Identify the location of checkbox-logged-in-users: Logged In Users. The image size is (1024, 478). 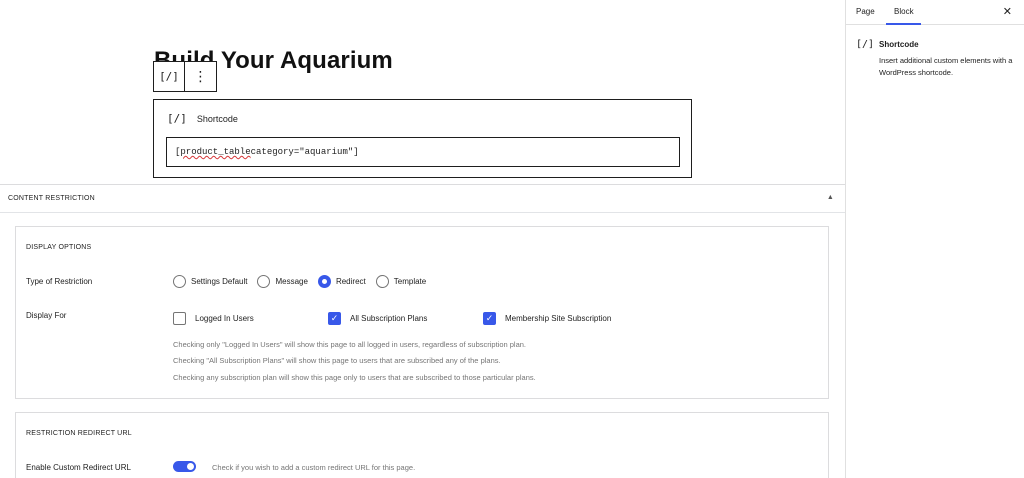
(213, 318).